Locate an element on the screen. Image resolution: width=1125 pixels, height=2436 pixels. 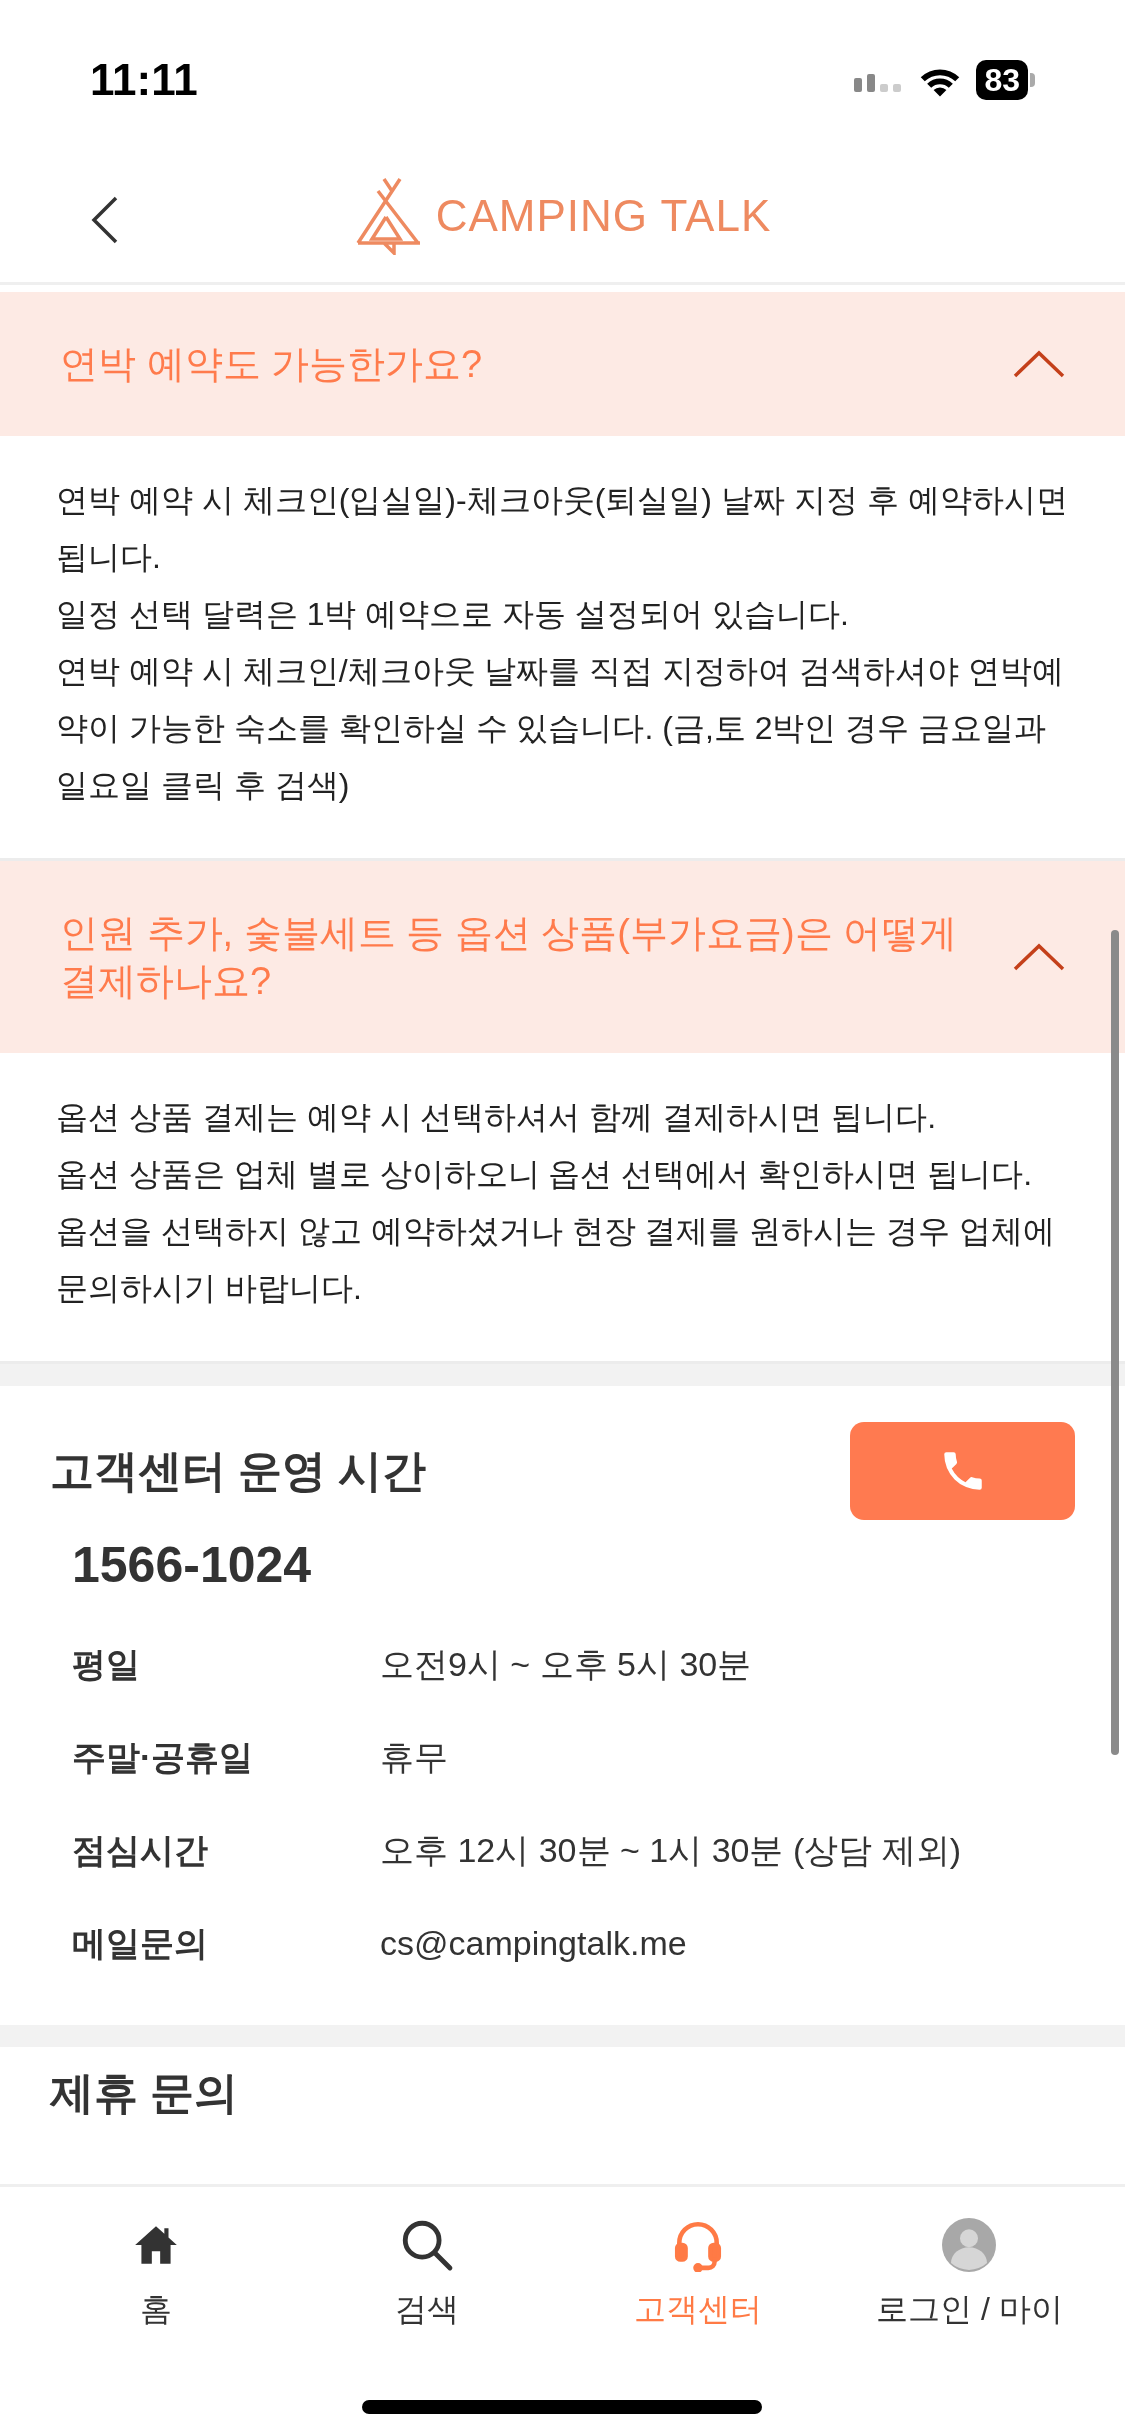
answer-text: 연박 예약 시 체크인(입실일)-체크아웃(퇴실일) 날짜 지정 후 예약하시면 됩니다. is located at coordinates (562, 529).